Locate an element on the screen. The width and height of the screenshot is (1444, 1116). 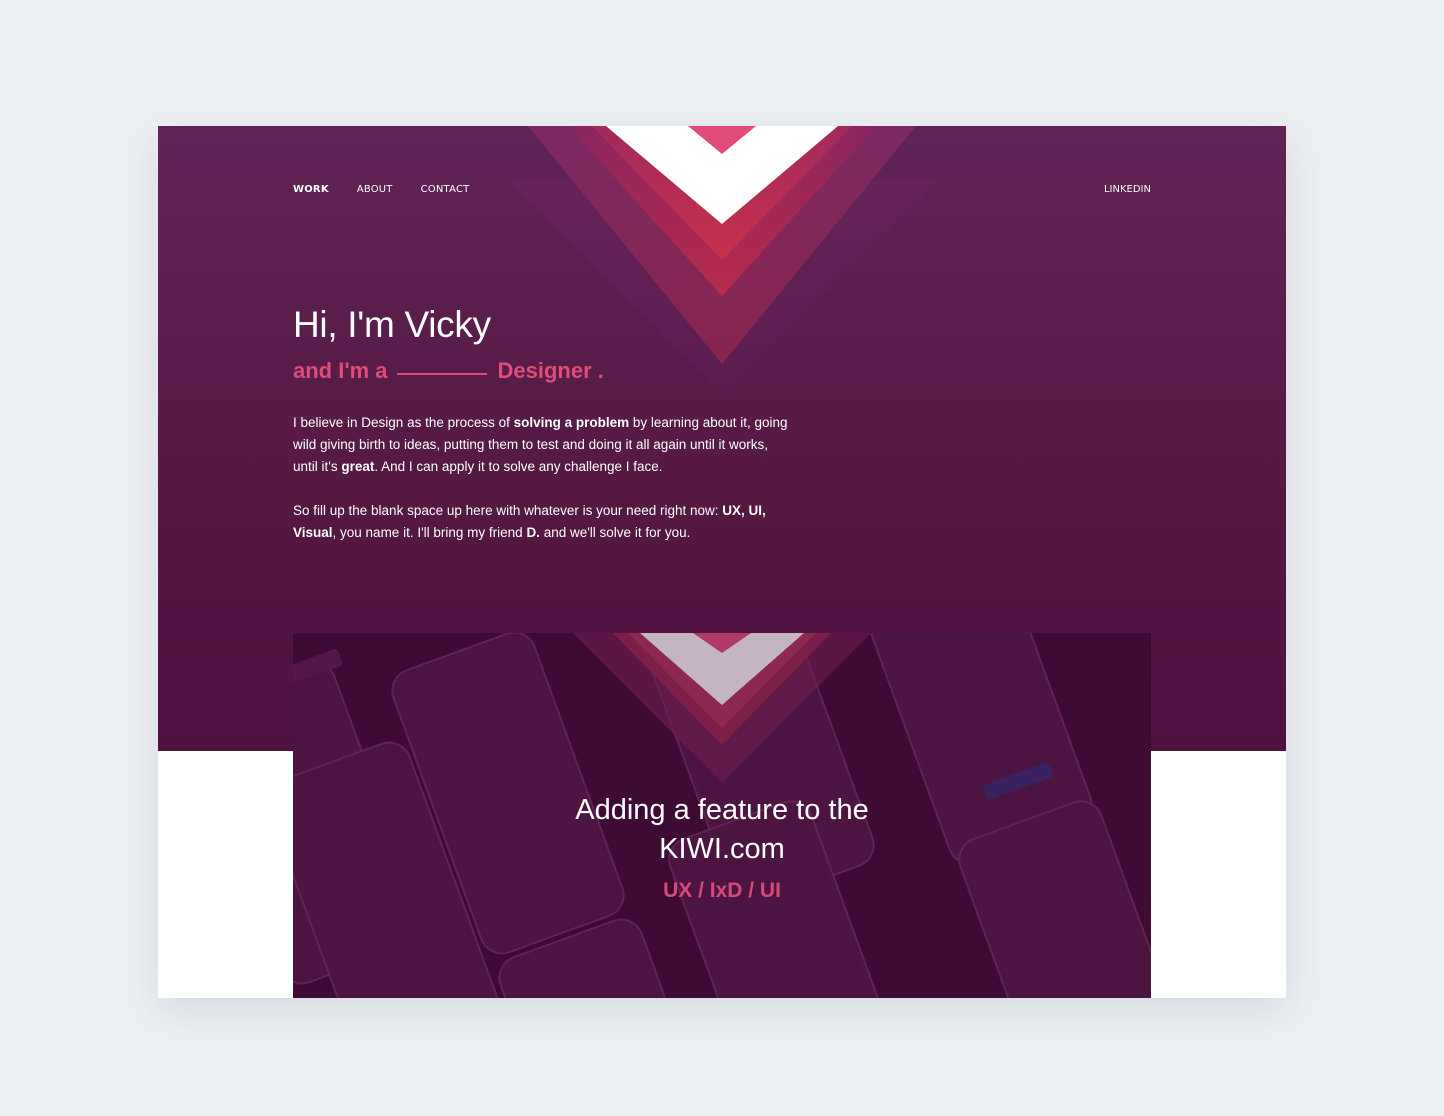
intro-bold-2: great is located at coordinates (358, 466).